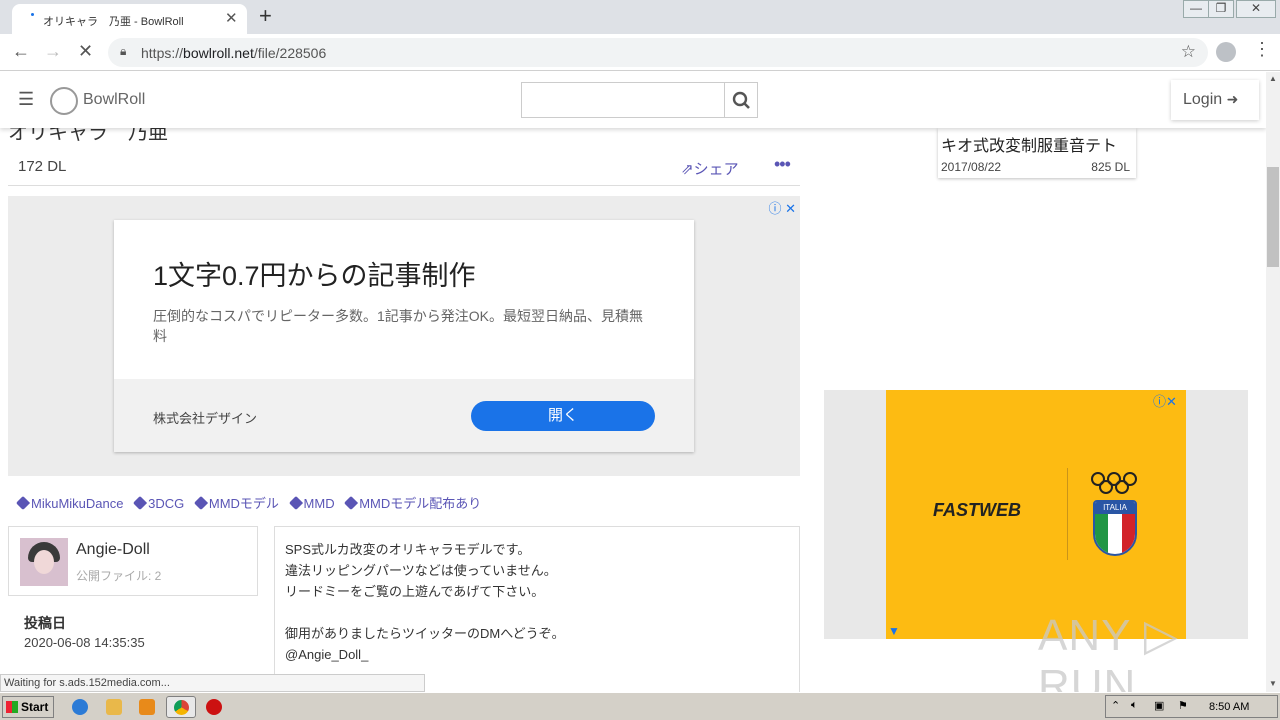  What do you see at coordinates (119, 576) in the screenshot?
I see `author-file-count: 公開ファイル: 2` at bounding box center [119, 576].